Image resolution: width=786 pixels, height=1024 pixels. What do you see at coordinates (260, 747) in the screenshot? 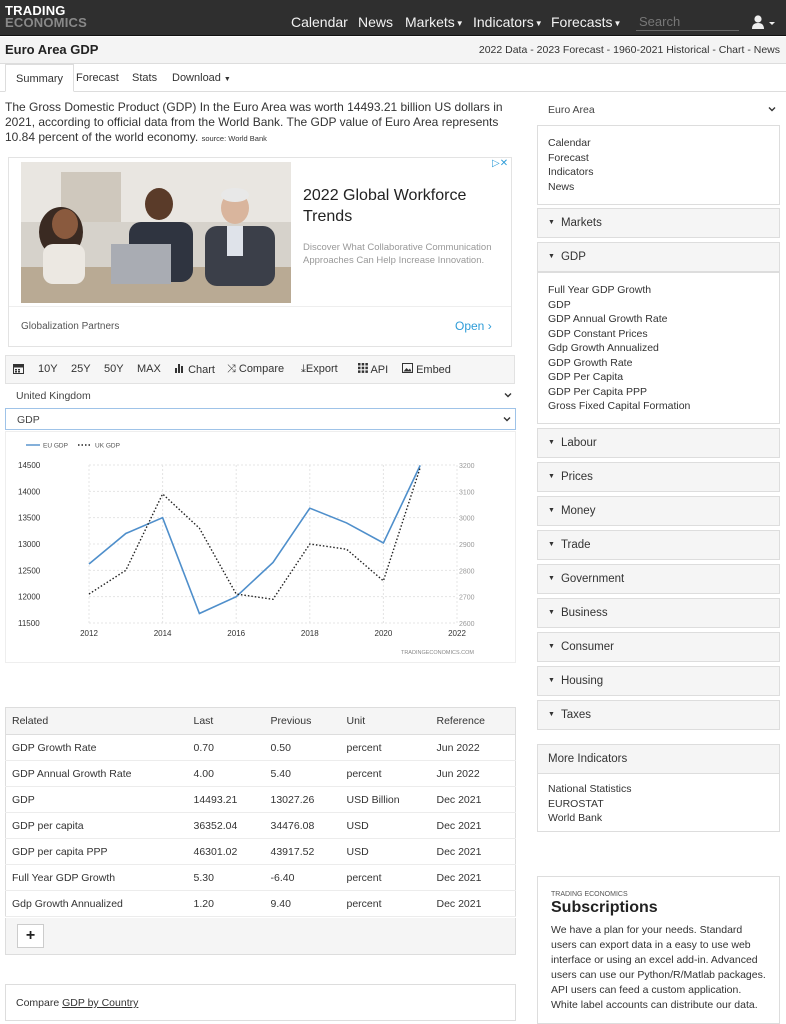
I see `table-row: GDP Growth Rate 0.70 0.50 percent Jun 2022` at bounding box center [260, 747].